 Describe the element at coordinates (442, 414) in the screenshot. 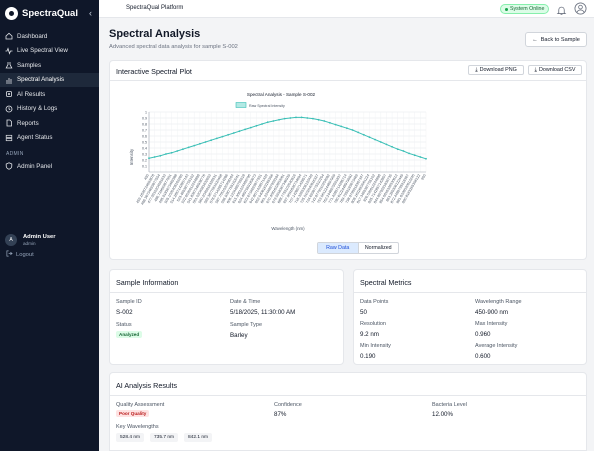

I see `bacteria-value: 12.00%` at that location.